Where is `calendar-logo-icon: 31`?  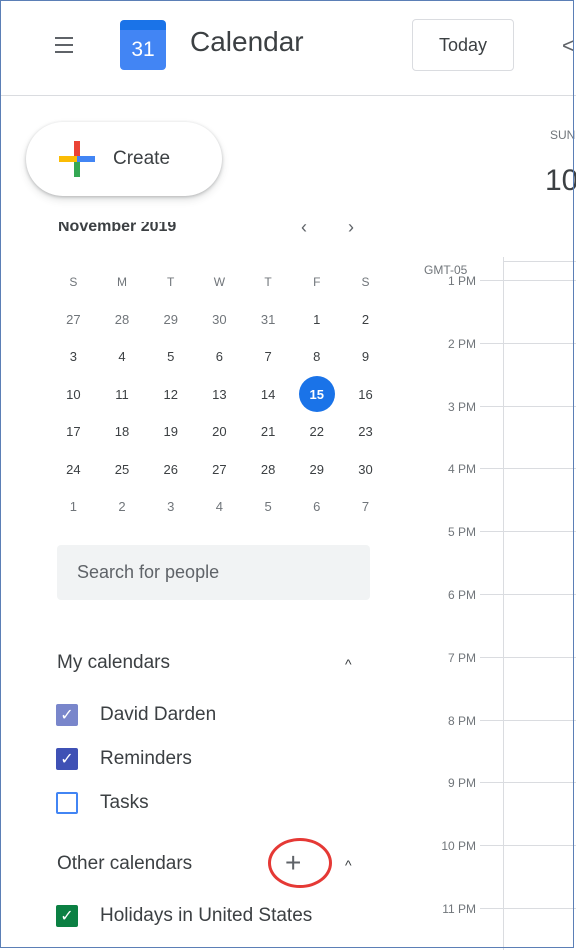 calendar-logo-icon: 31 is located at coordinates (143, 45).